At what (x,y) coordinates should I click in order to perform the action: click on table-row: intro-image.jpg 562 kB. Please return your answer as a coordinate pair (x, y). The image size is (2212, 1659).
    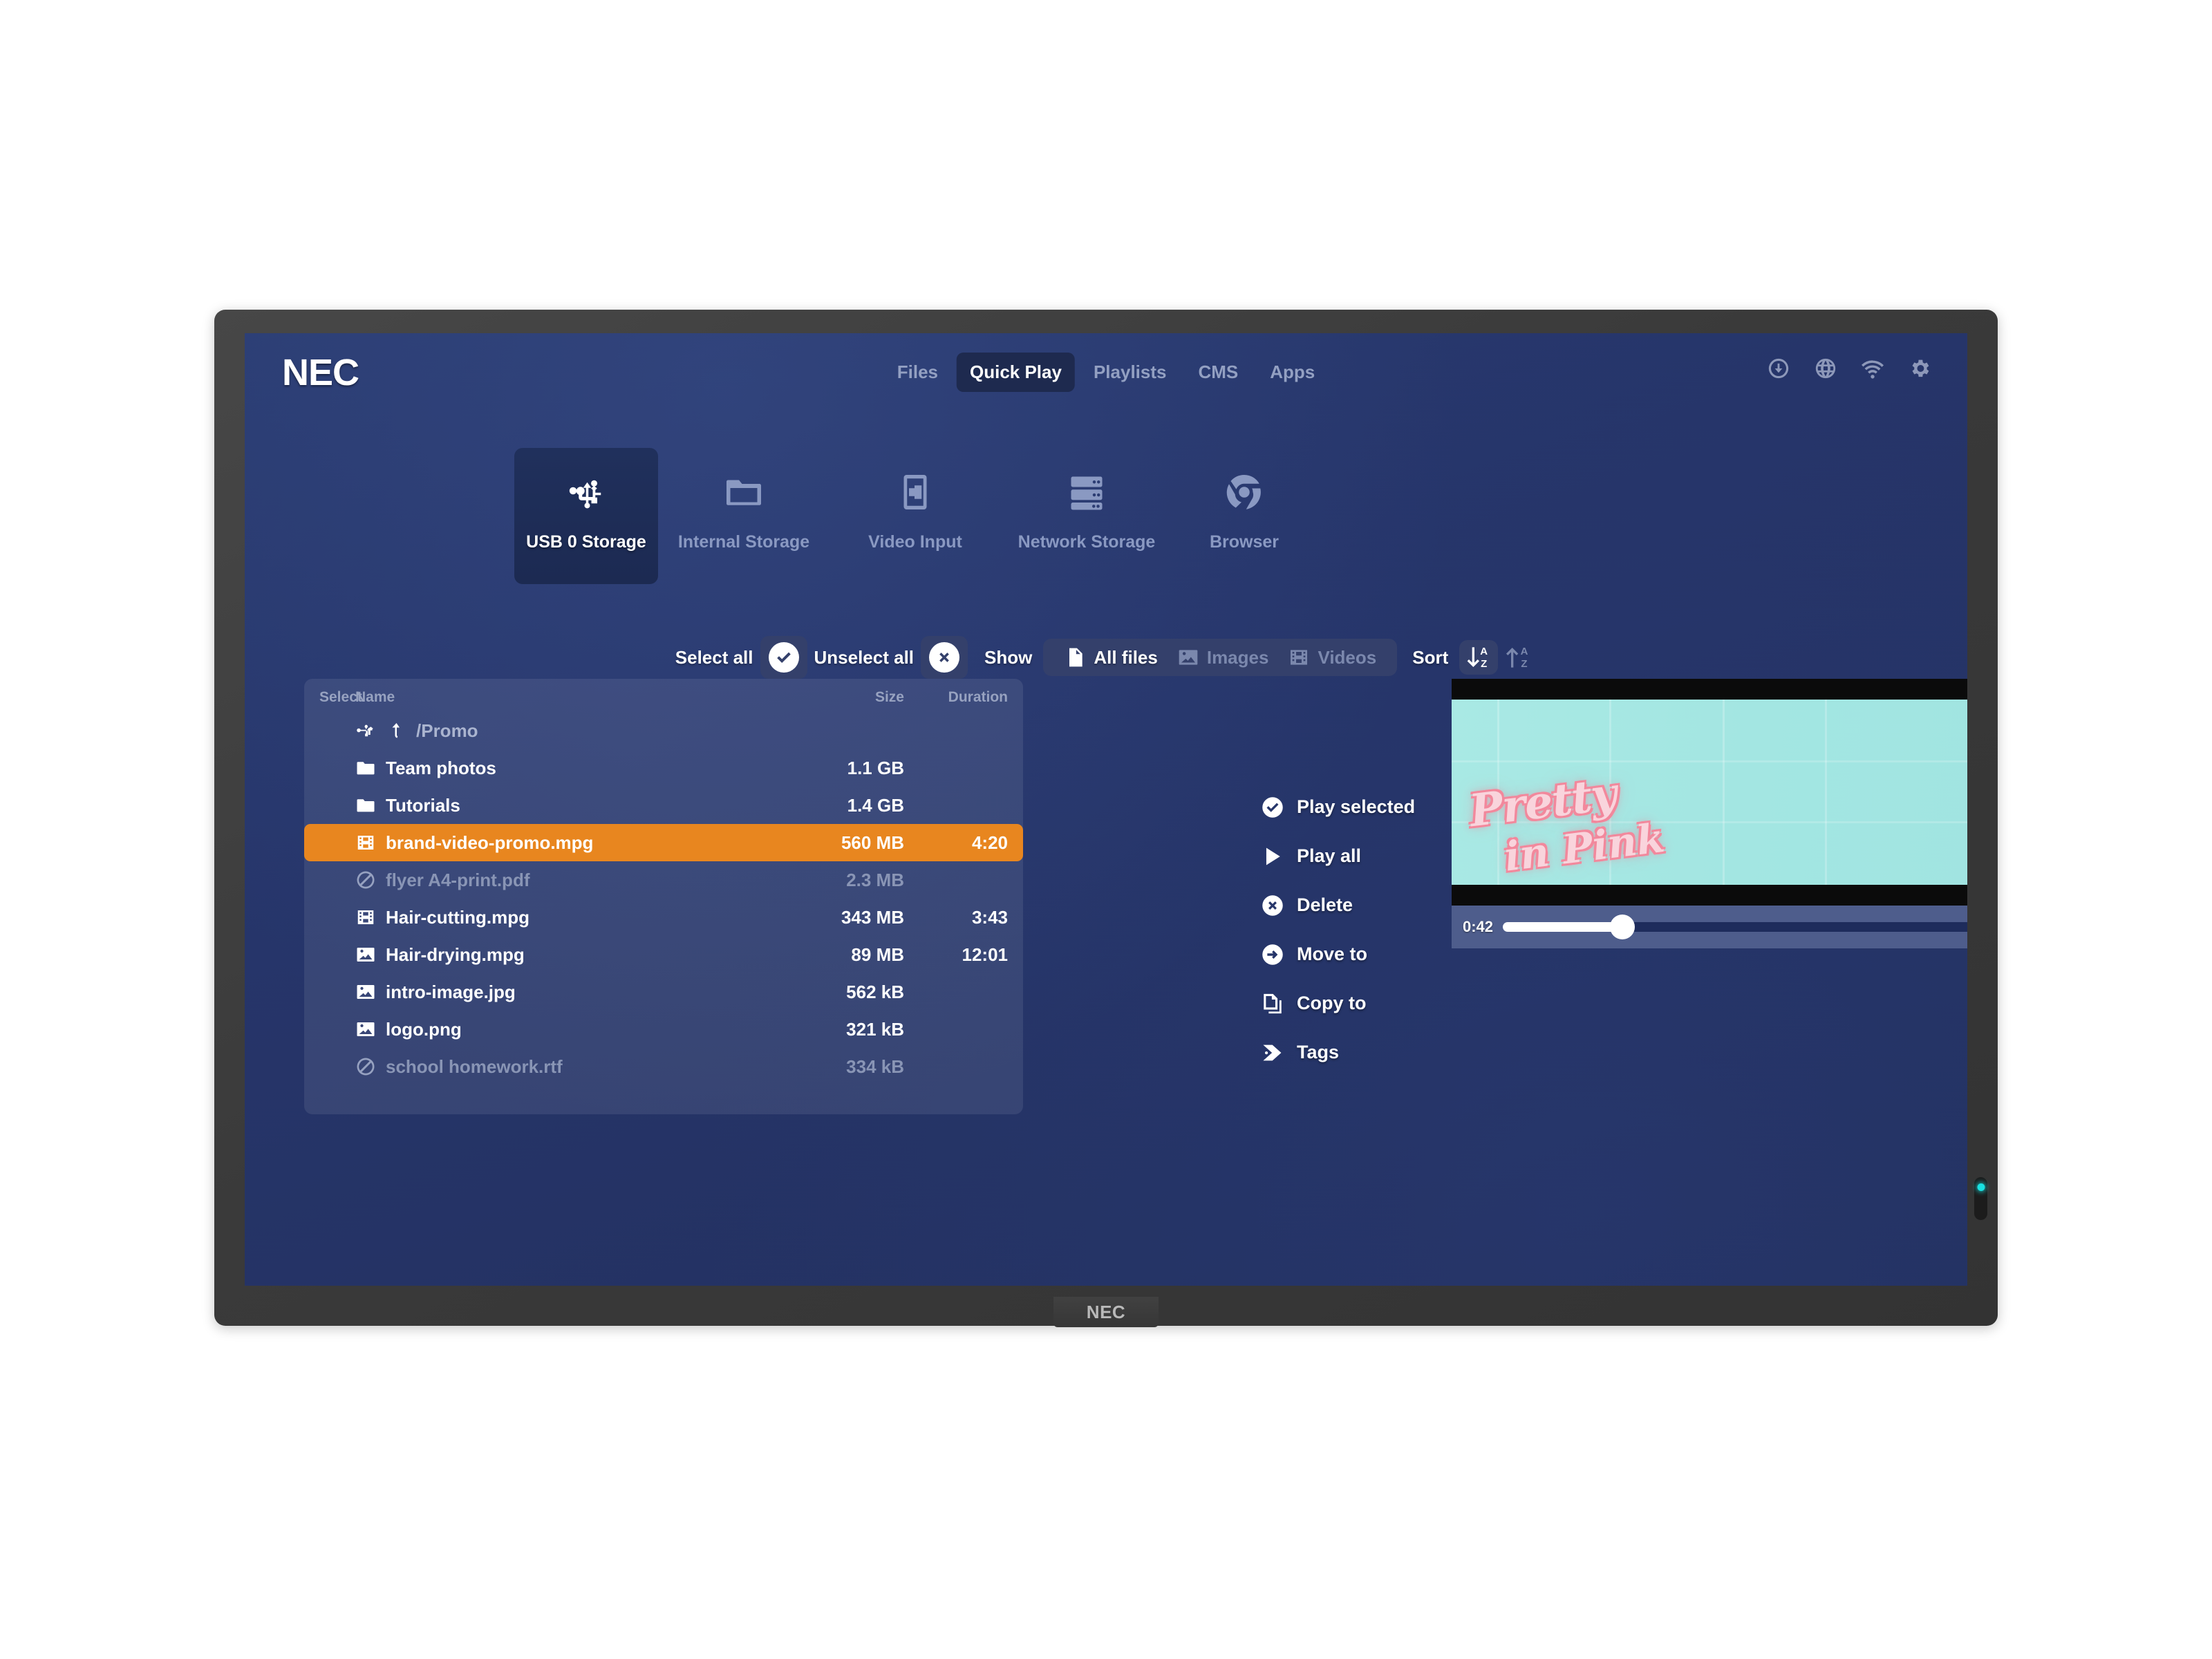
    Looking at the image, I should click on (663, 992).